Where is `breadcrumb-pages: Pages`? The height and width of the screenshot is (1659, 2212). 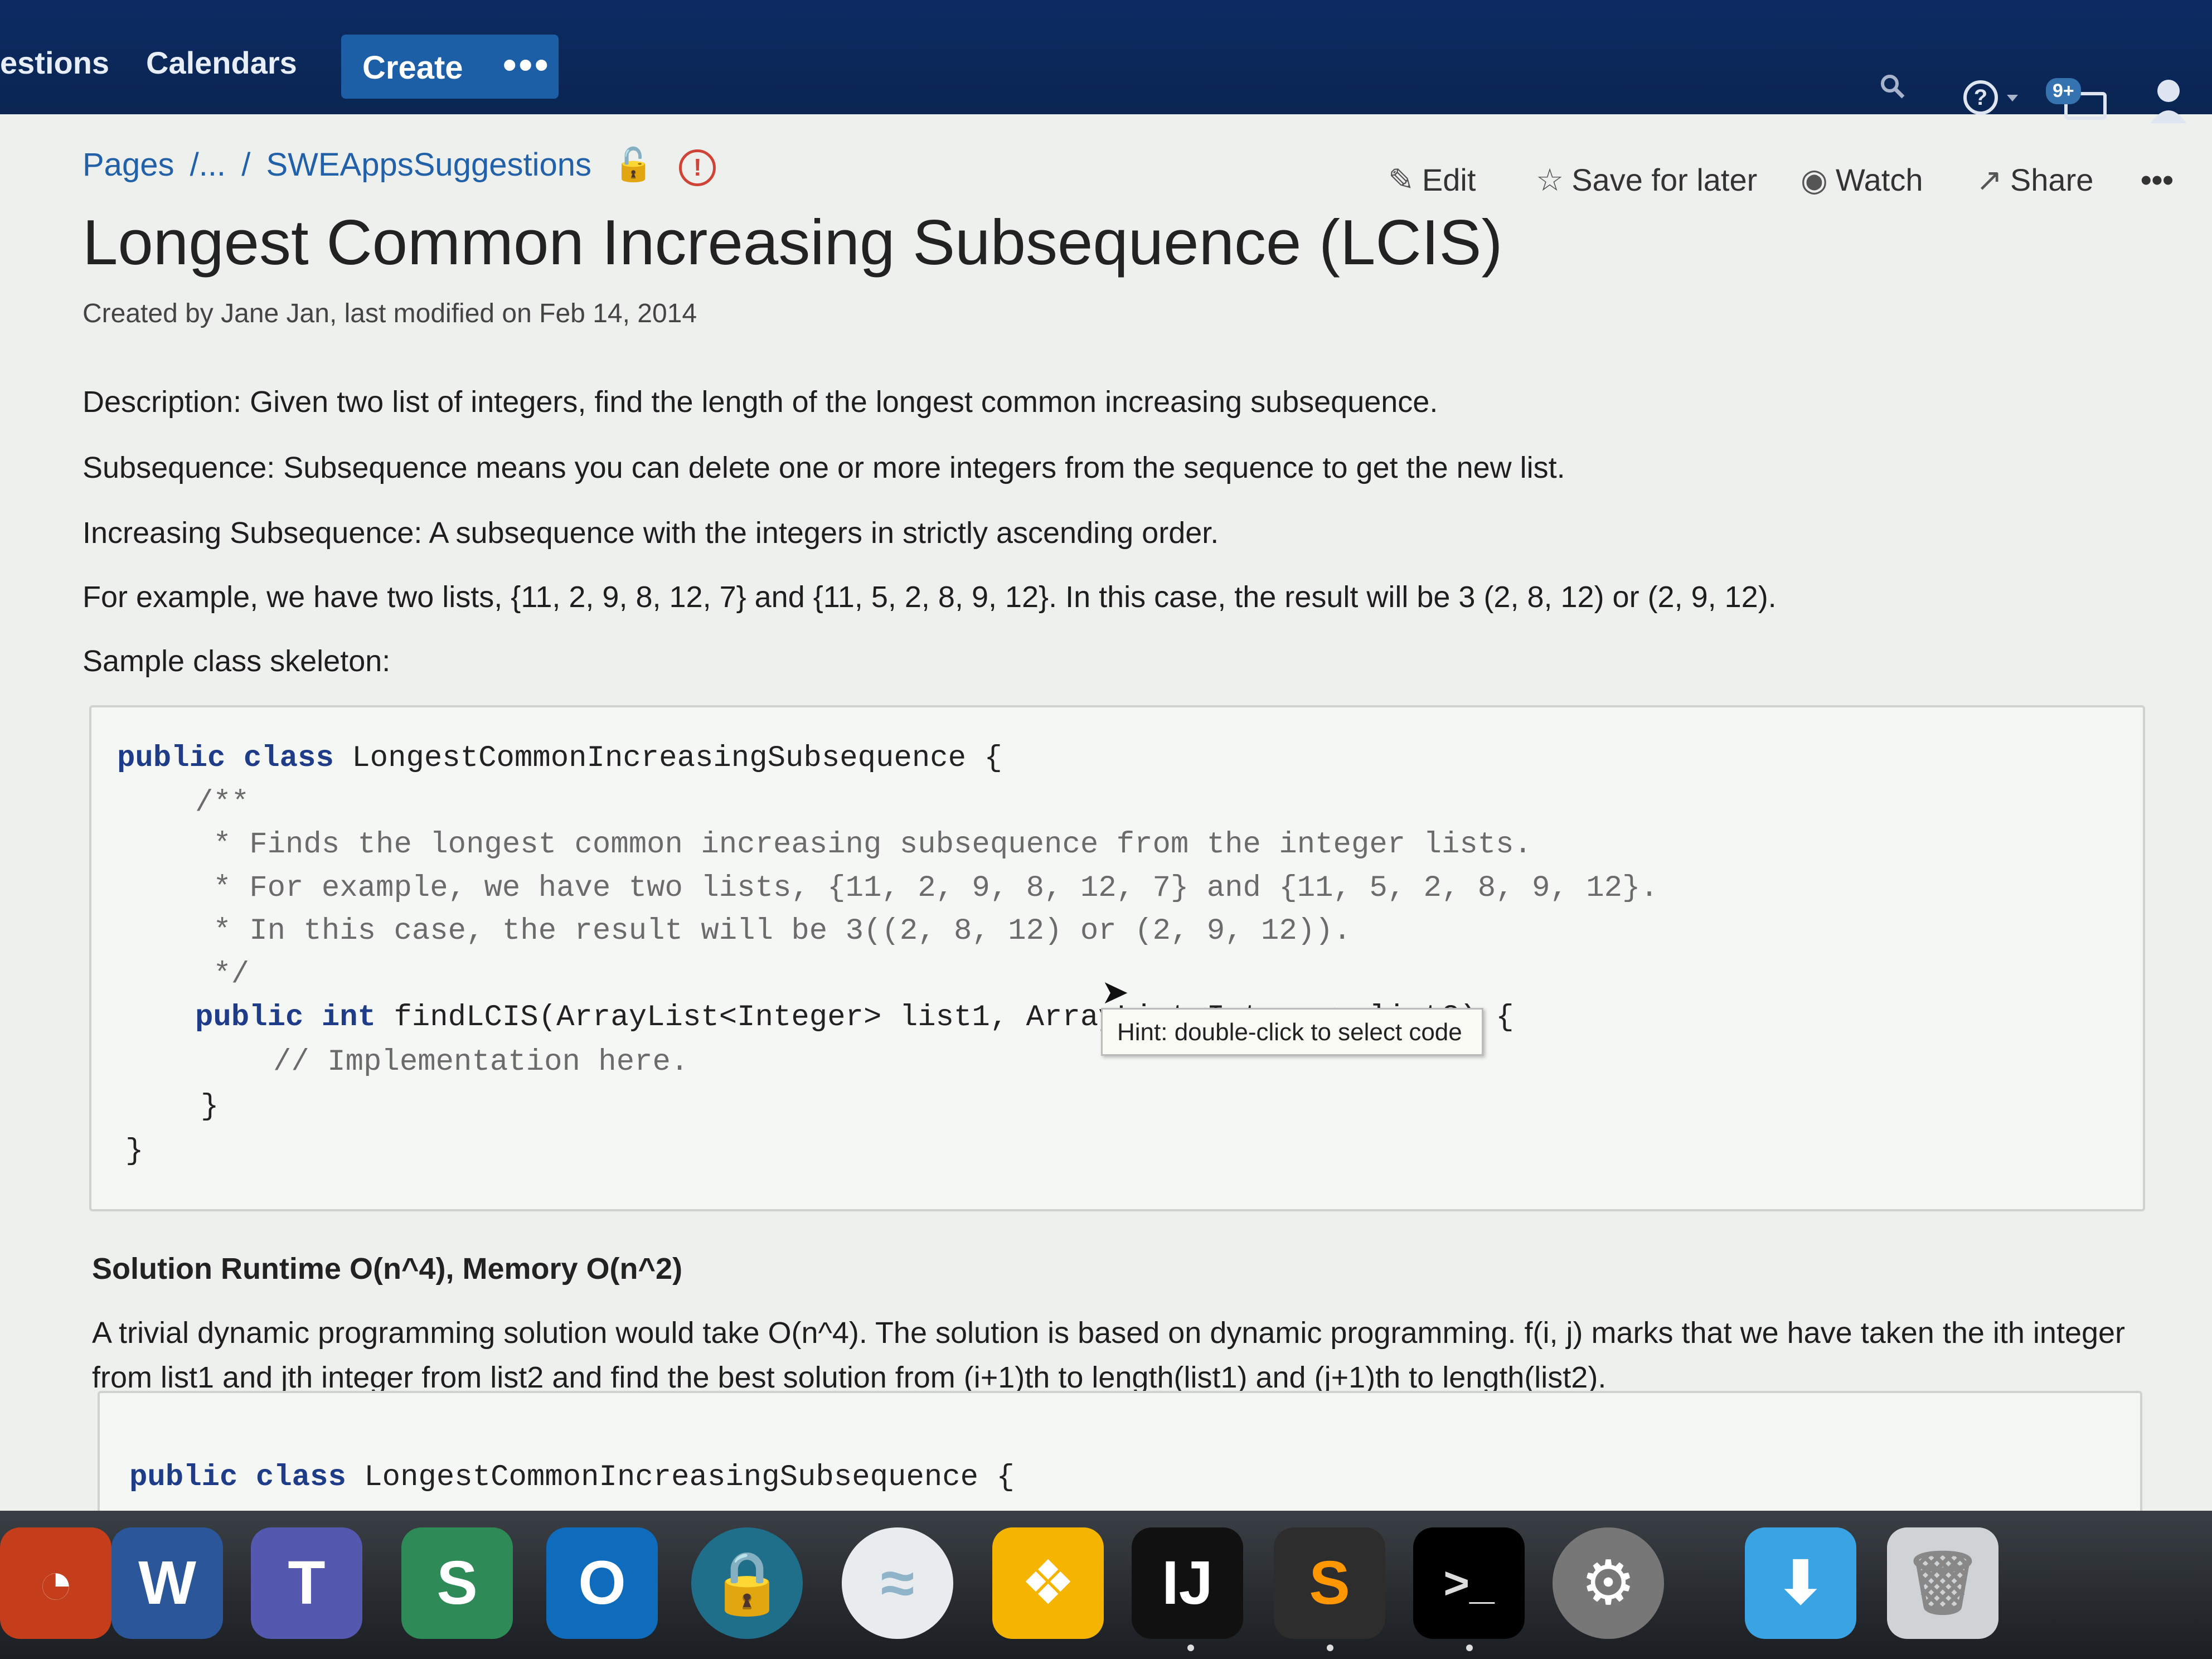
breadcrumb-pages: Pages is located at coordinates (128, 165).